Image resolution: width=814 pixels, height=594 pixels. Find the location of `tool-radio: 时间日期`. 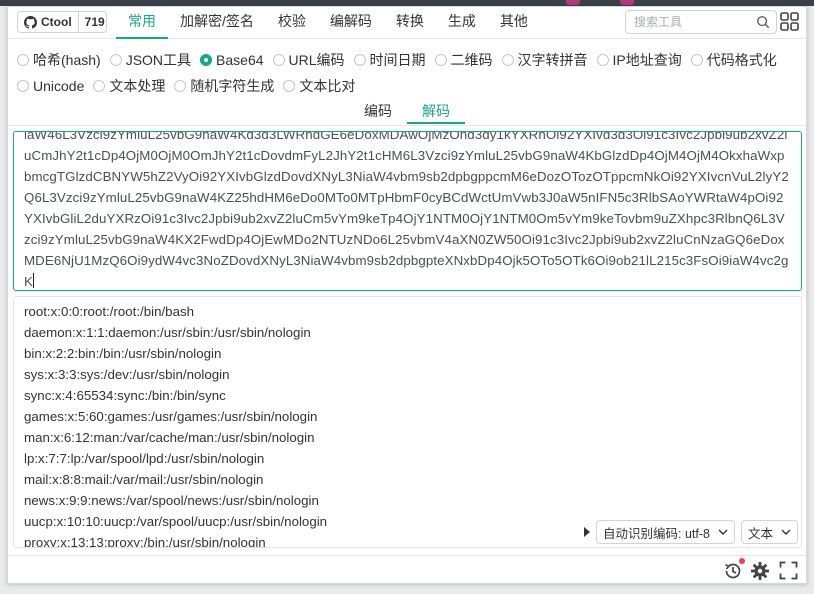

tool-radio: 时间日期 is located at coordinates (389, 60).